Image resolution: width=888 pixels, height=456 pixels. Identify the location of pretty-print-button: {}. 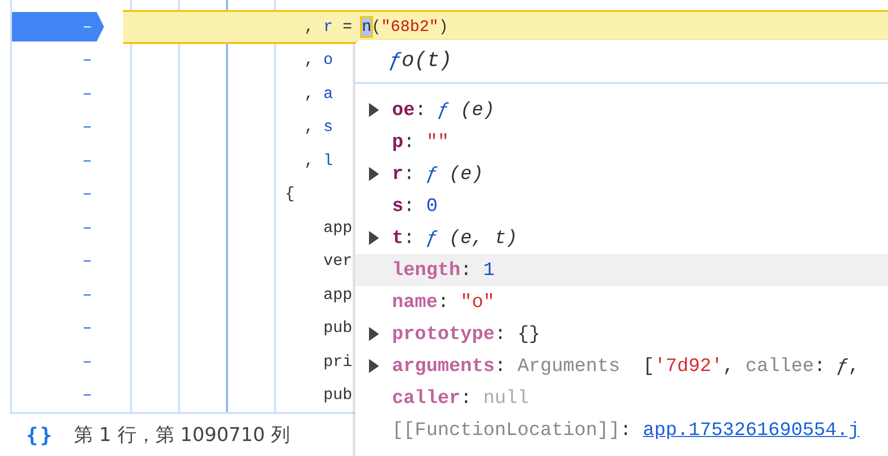
(40, 435).